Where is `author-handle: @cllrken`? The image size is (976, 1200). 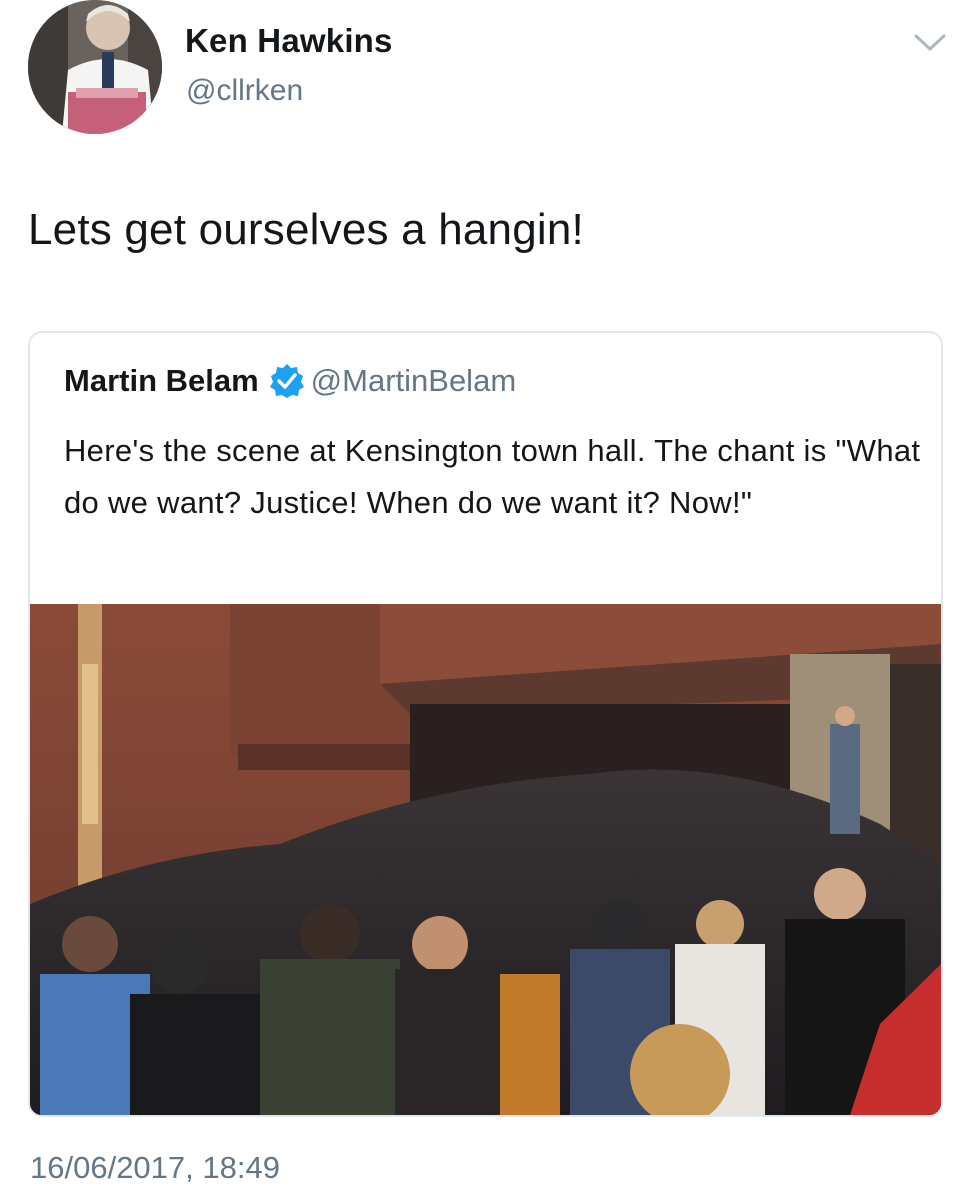
author-handle: @cllrken is located at coordinates (244, 91).